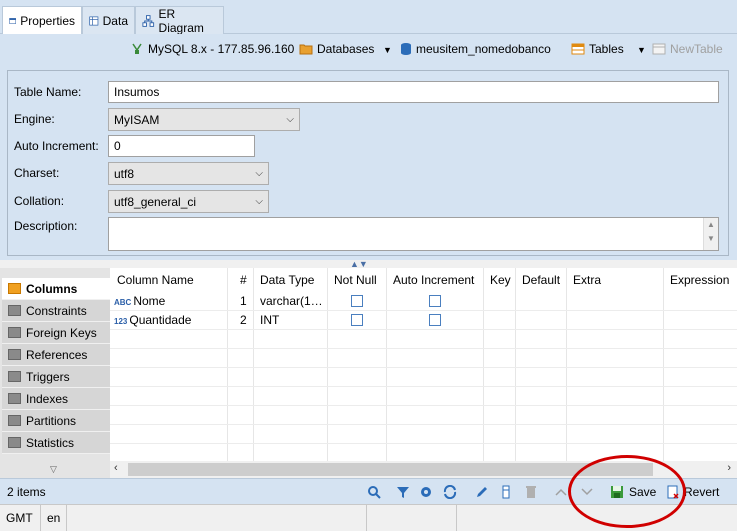 The image size is (737, 531). What do you see at coordinates (37, 173) in the screenshot?
I see `charset-label: Charset:` at bounding box center [37, 173].